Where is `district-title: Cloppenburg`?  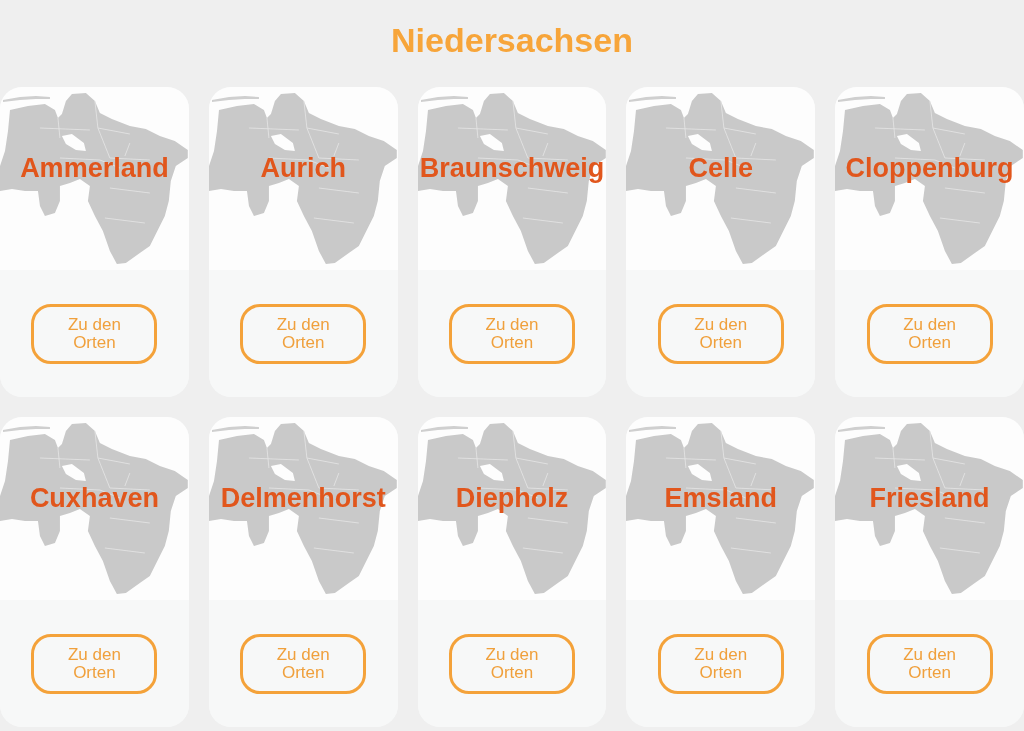
district-title: Cloppenburg is located at coordinates (929, 168).